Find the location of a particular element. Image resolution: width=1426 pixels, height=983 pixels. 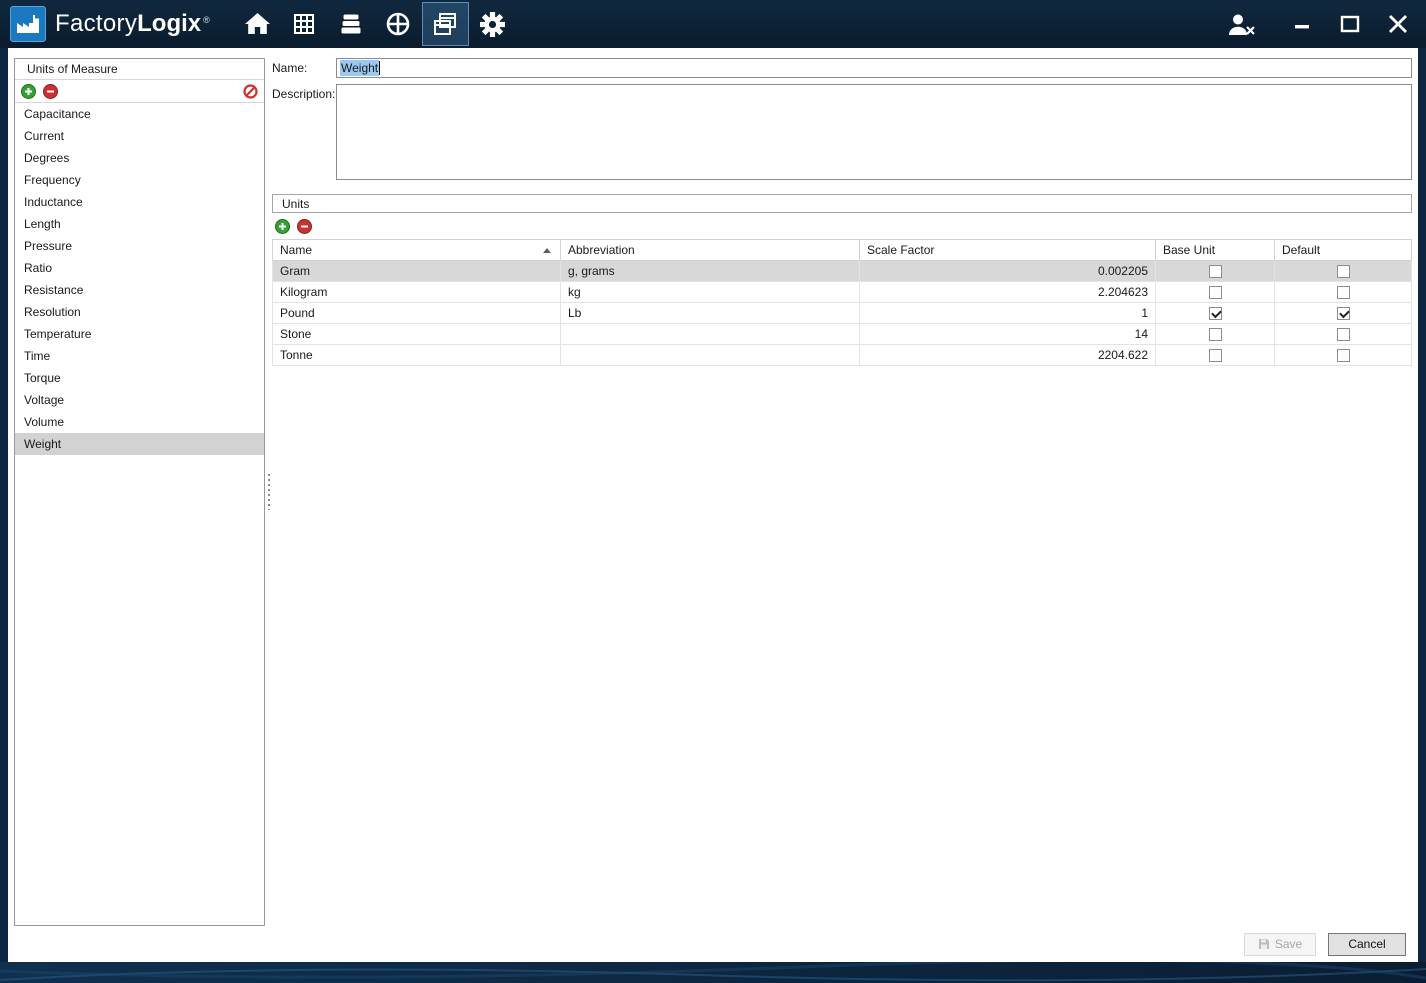

forms-nav-button is located at coordinates (445, 24).